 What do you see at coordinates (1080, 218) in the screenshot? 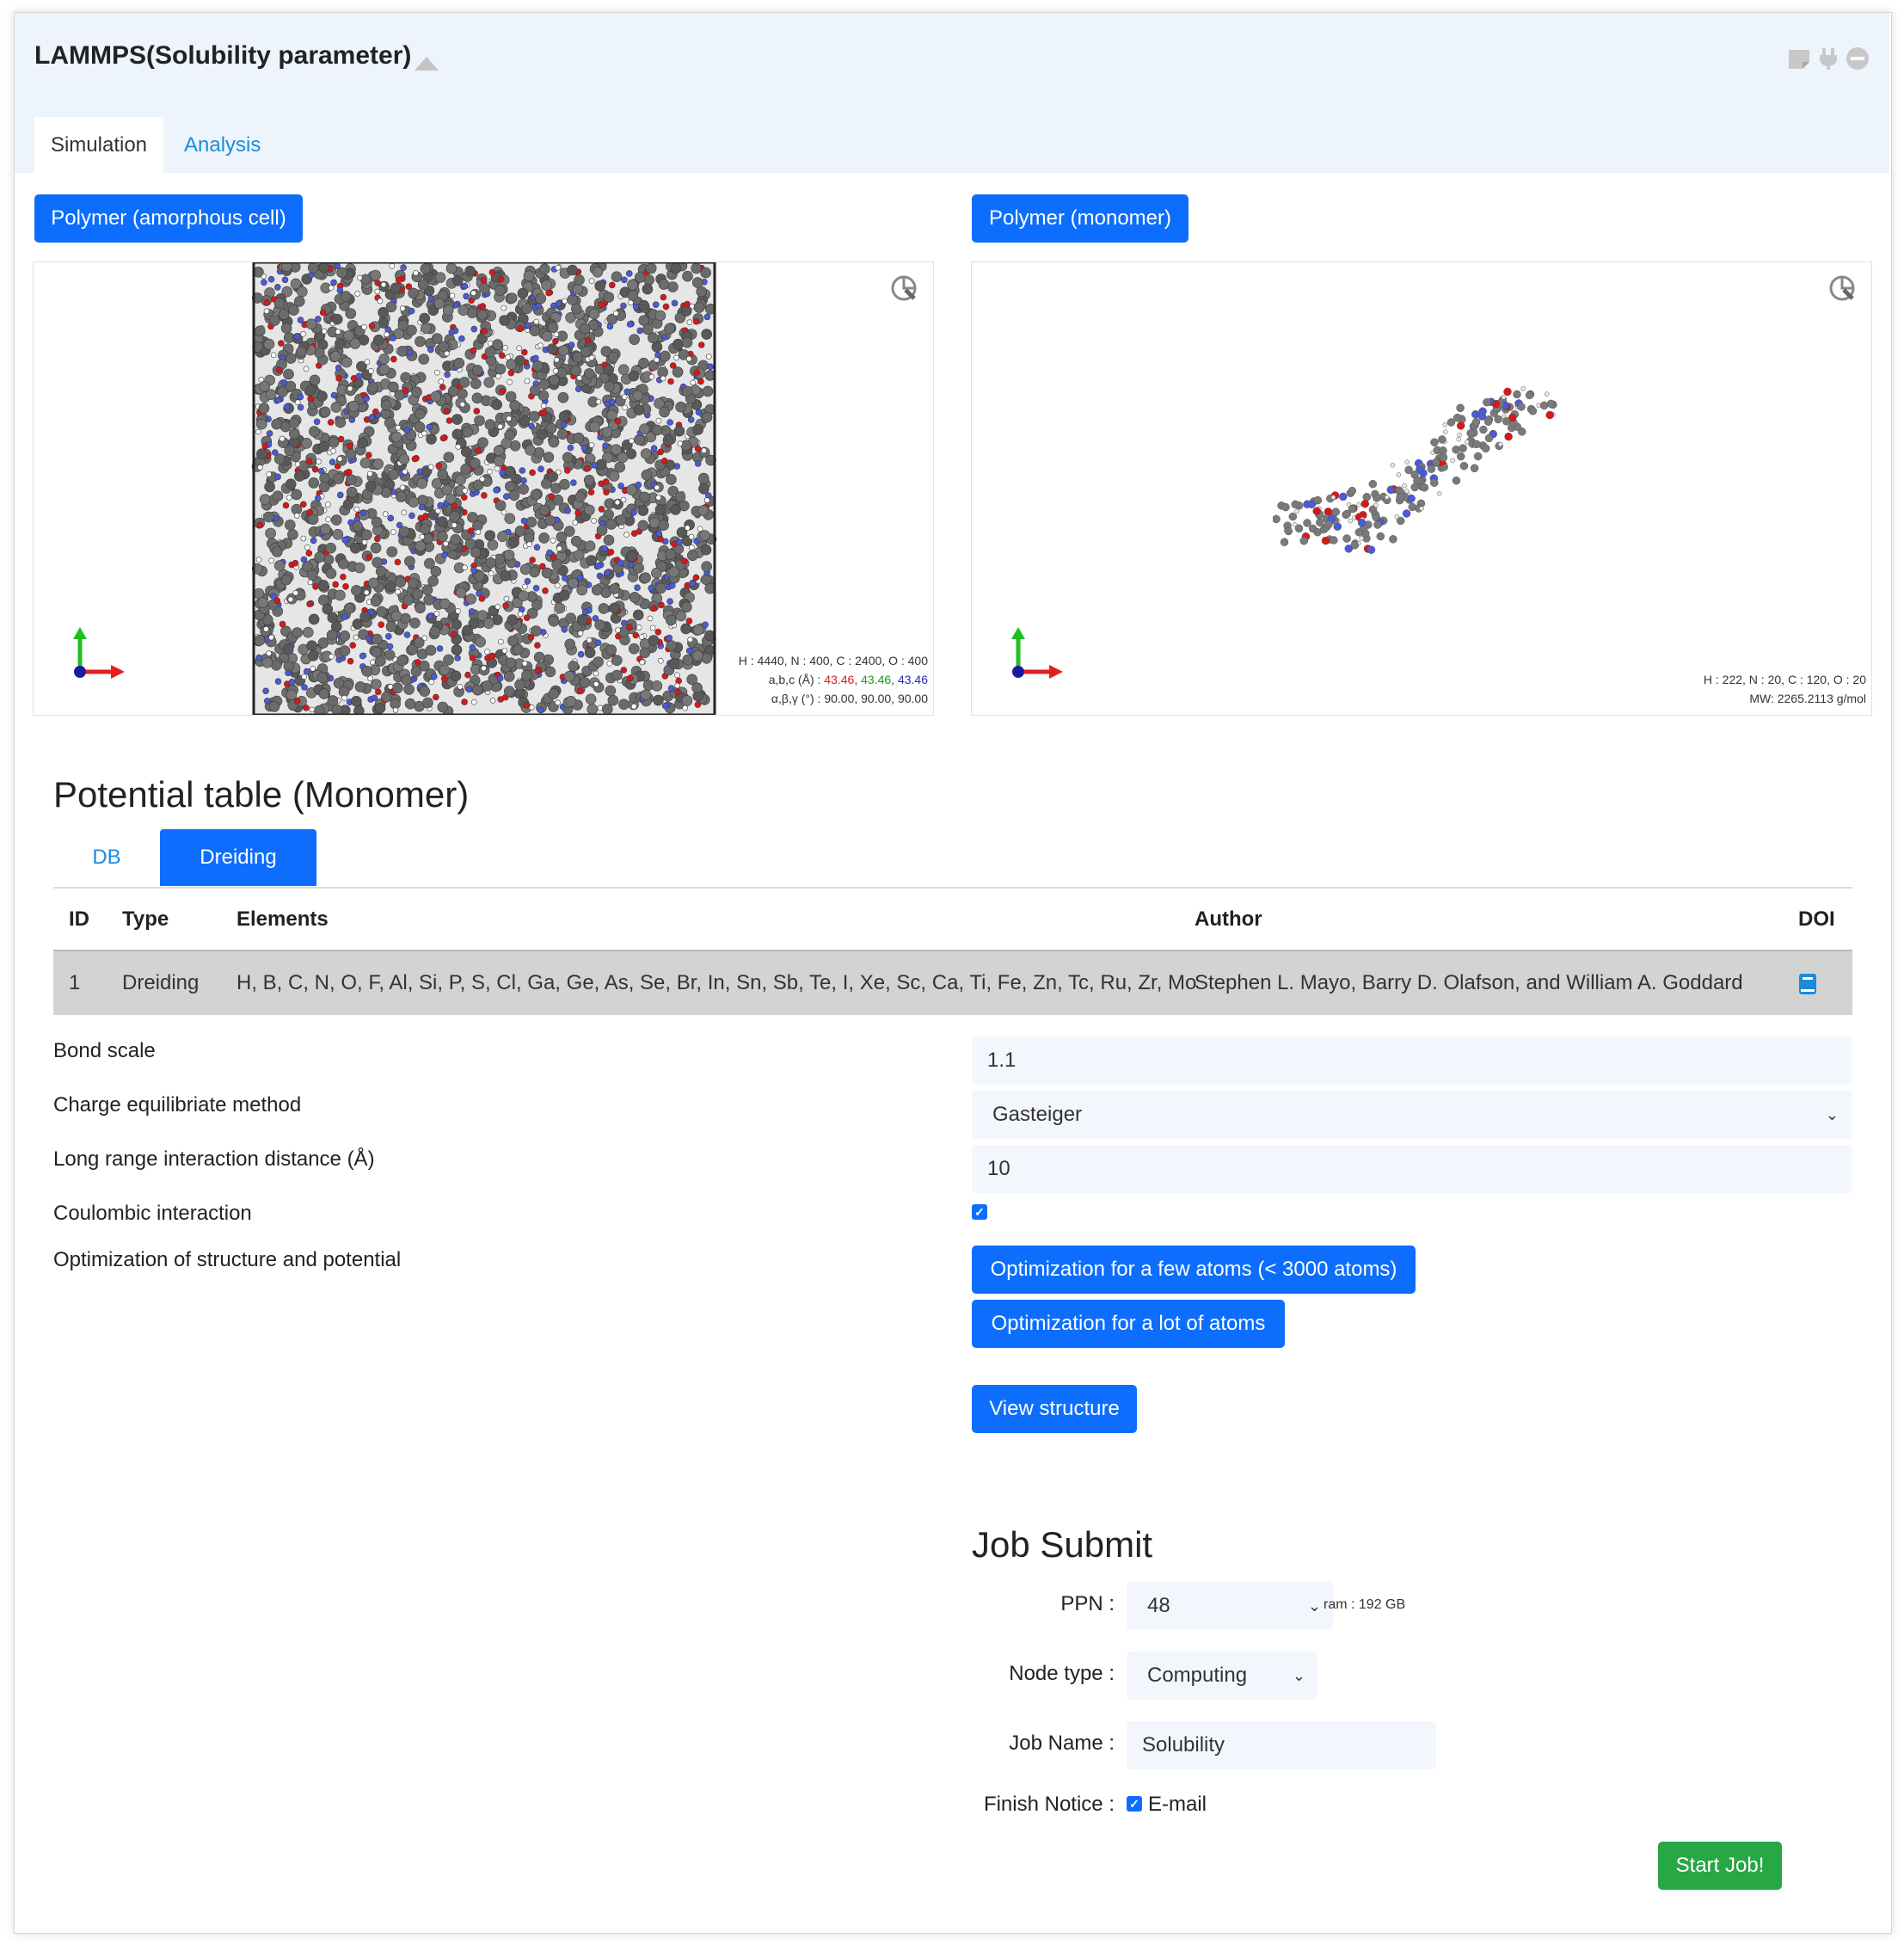
I see `polymer-monomer-button: Polymer (monomer)` at bounding box center [1080, 218].